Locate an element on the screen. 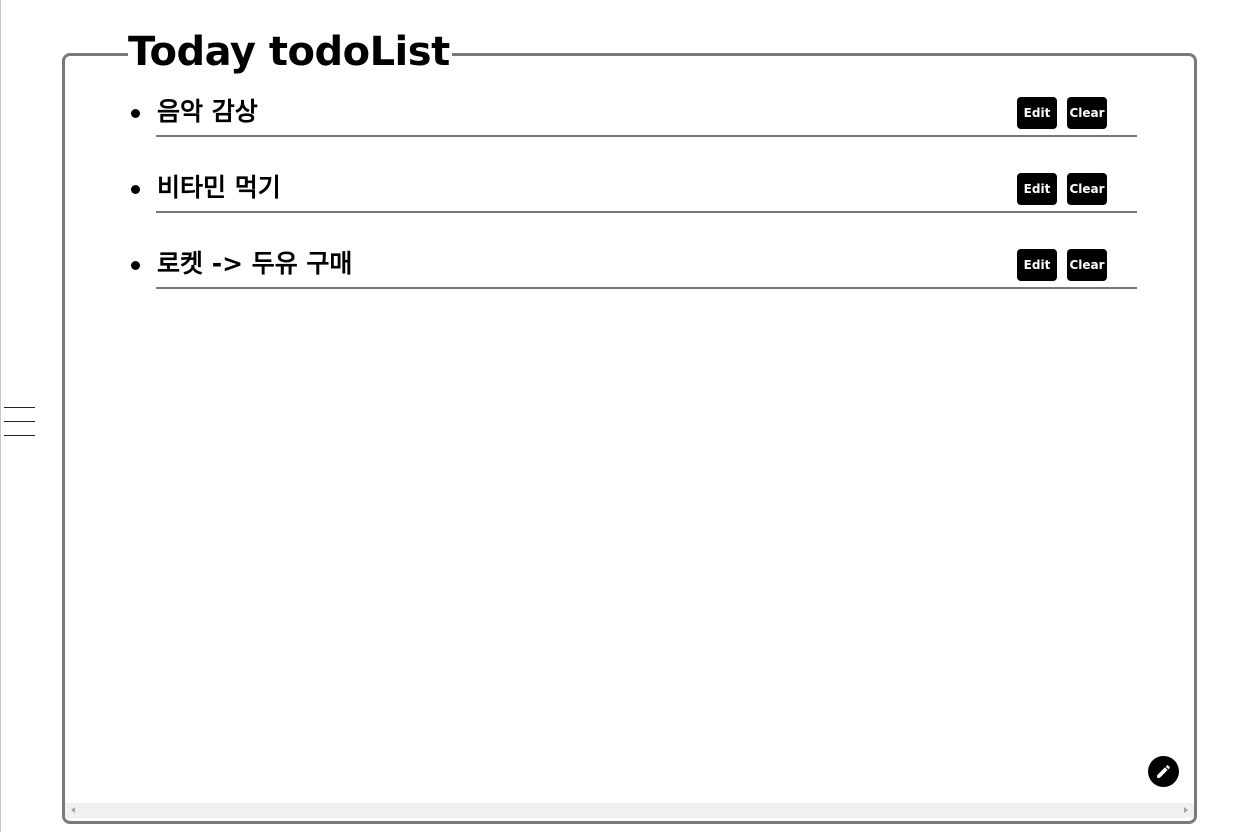  horizontal-scrollbar is located at coordinates (629, 810).